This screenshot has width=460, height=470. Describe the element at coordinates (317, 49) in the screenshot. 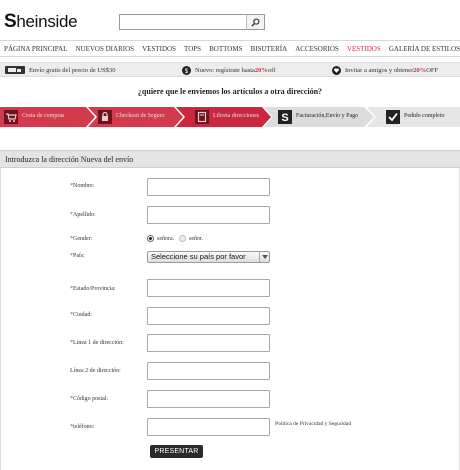

I see `nav-item-accessories: ACCESORIOS` at that location.